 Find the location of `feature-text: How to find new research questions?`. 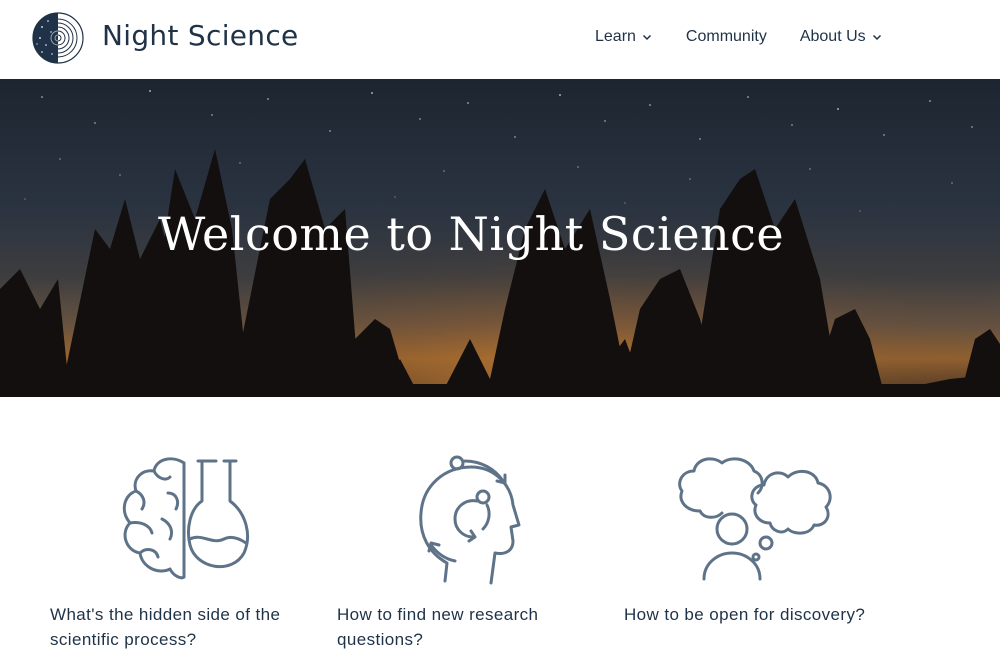

feature-text: How to find new research questions? is located at coordinates (438, 627).